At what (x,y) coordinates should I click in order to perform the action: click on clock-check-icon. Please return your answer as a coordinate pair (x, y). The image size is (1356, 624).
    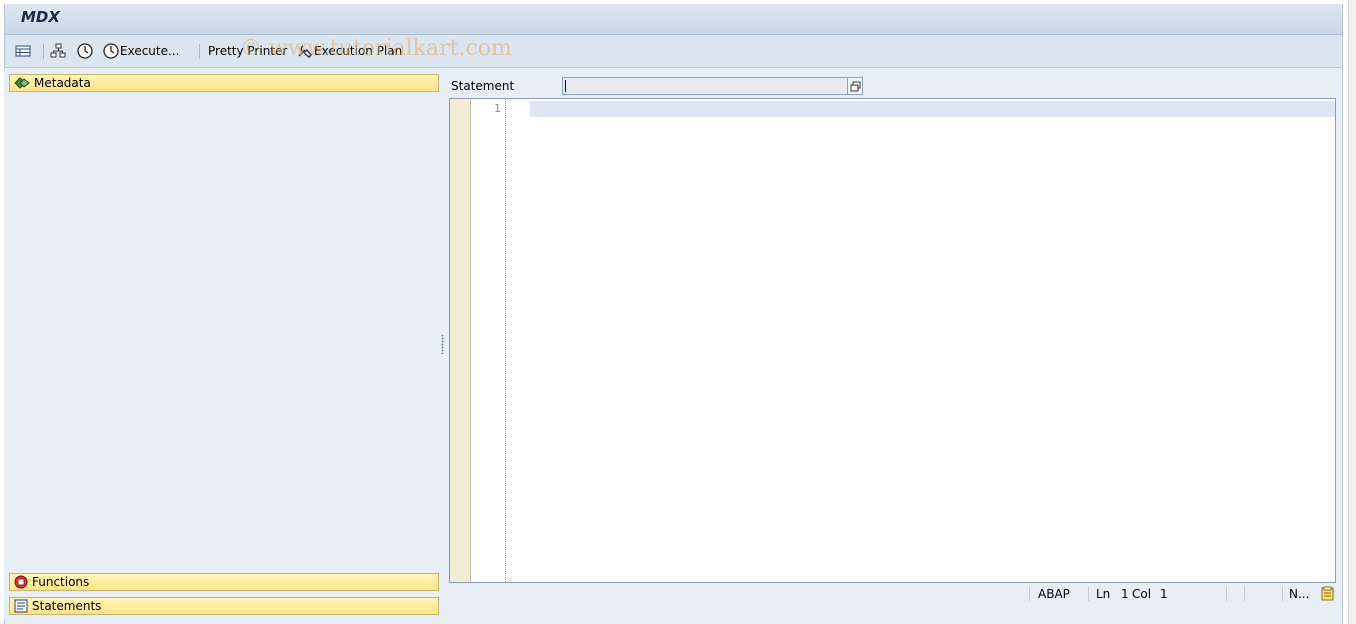
    Looking at the image, I should click on (85, 51).